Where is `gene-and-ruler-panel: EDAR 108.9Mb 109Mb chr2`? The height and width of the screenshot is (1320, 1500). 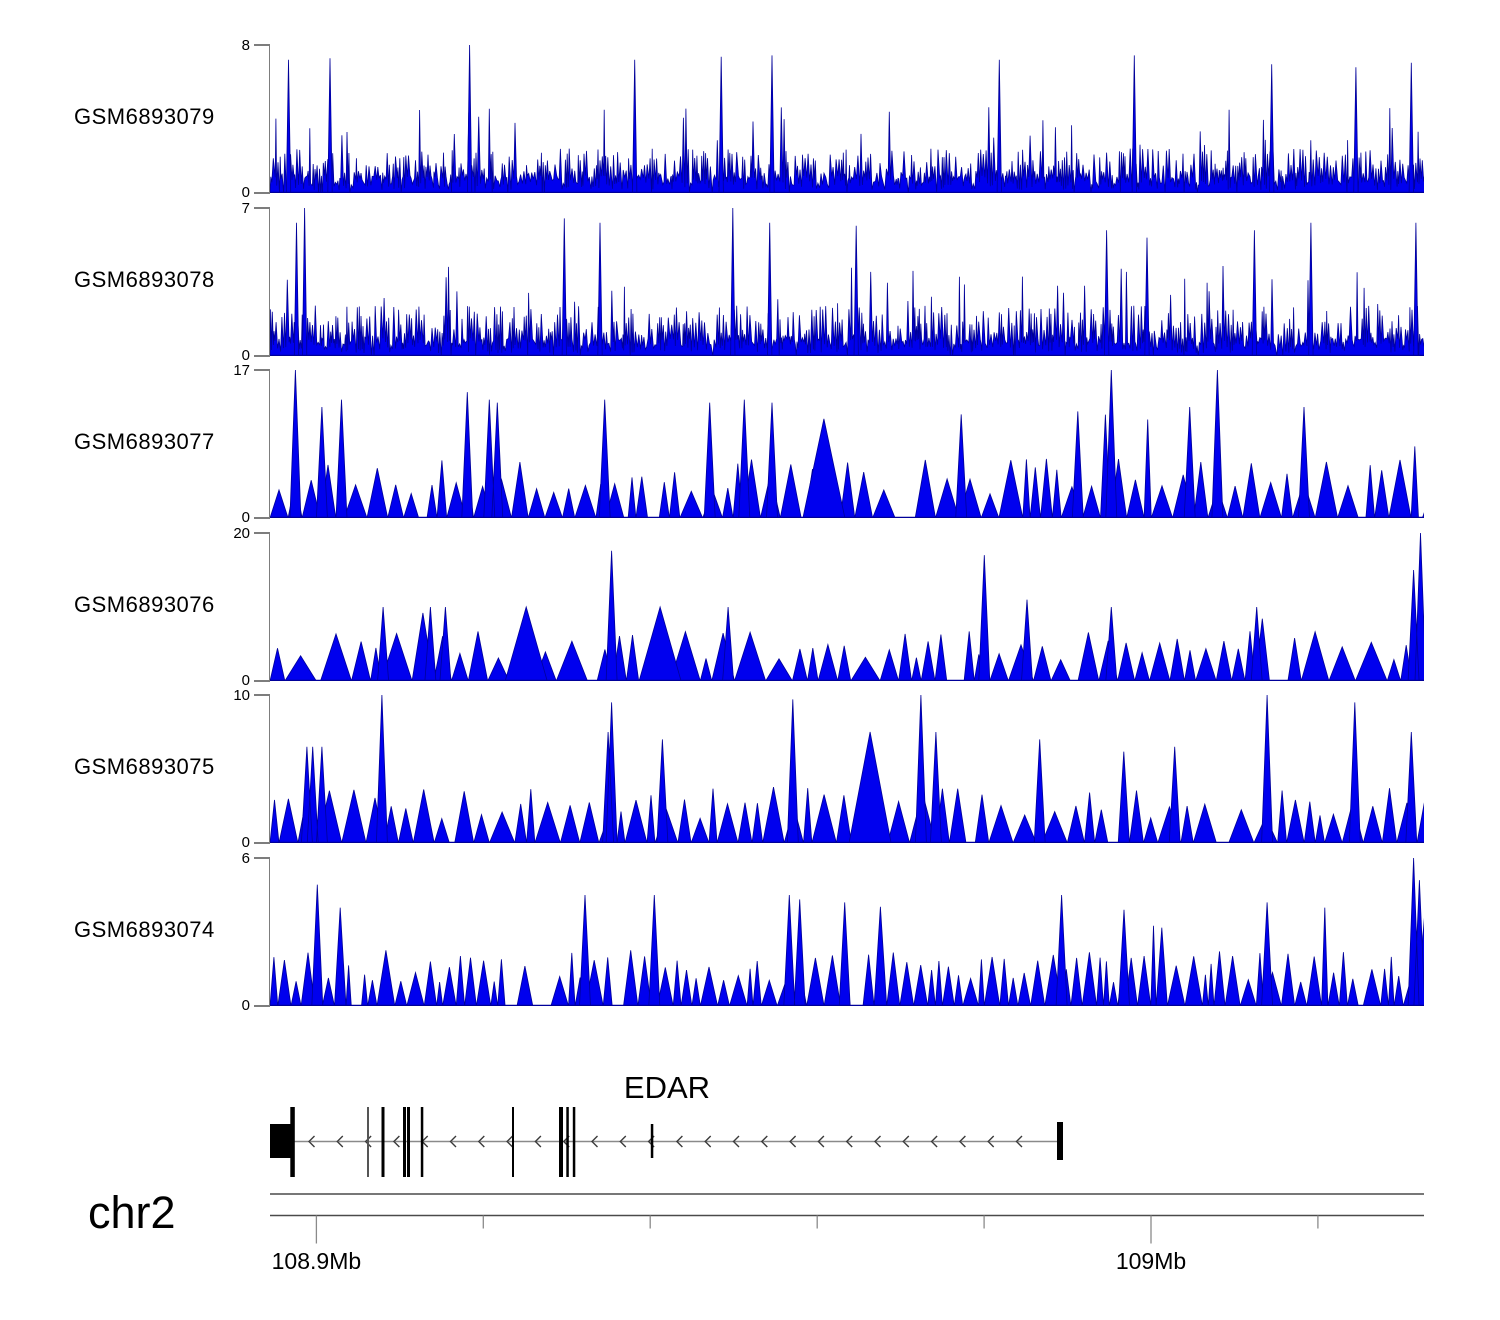 gene-and-ruler-panel: EDAR 108.9Mb 109Mb chr2 is located at coordinates (756, 1172).